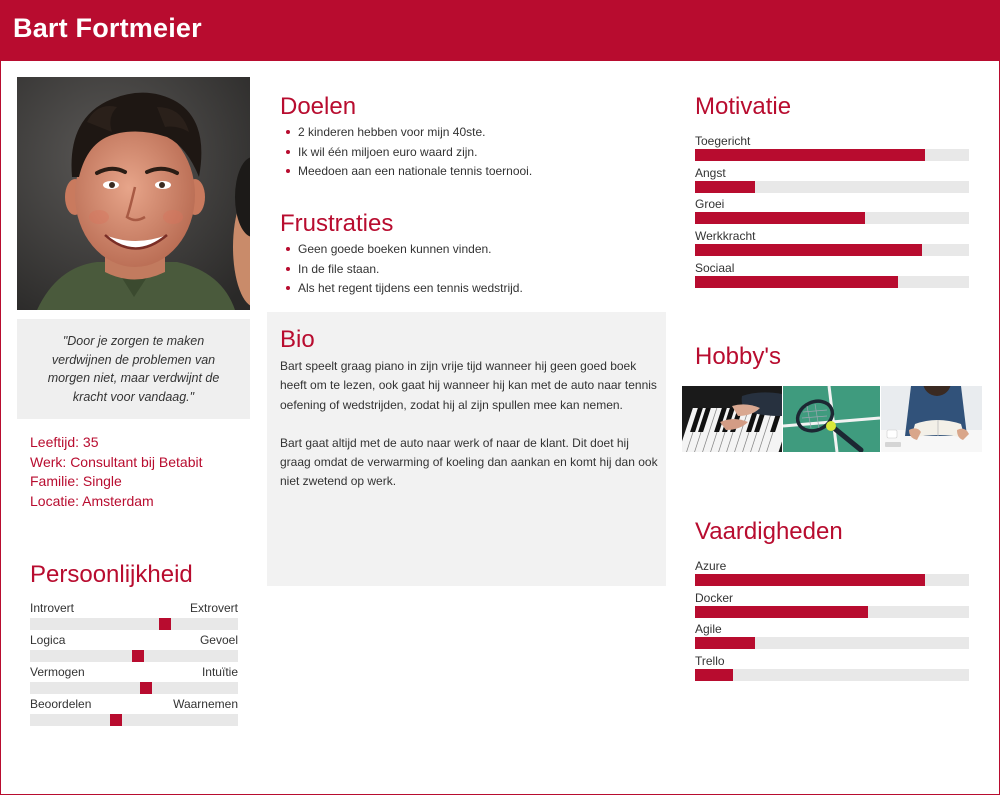  What do you see at coordinates (134, 711) in the screenshot?
I see `personality-scale-beoordelen-waarnemen: Beoordelen Waarnemen` at bounding box center [134, 711].